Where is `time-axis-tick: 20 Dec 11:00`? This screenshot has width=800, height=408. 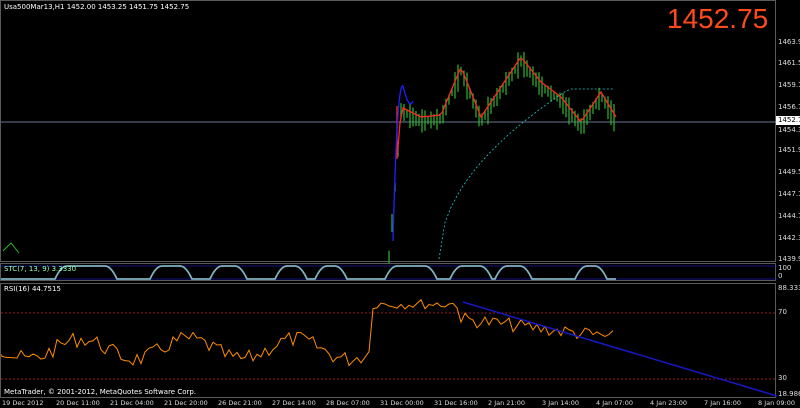 time-axis-tick: 20 Dec 11:00 is located at coordinates (78, 403).